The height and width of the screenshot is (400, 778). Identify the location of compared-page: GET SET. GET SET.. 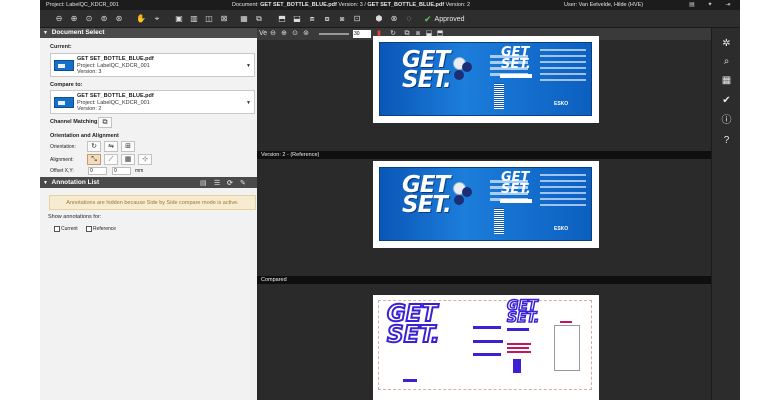
(486, 347).